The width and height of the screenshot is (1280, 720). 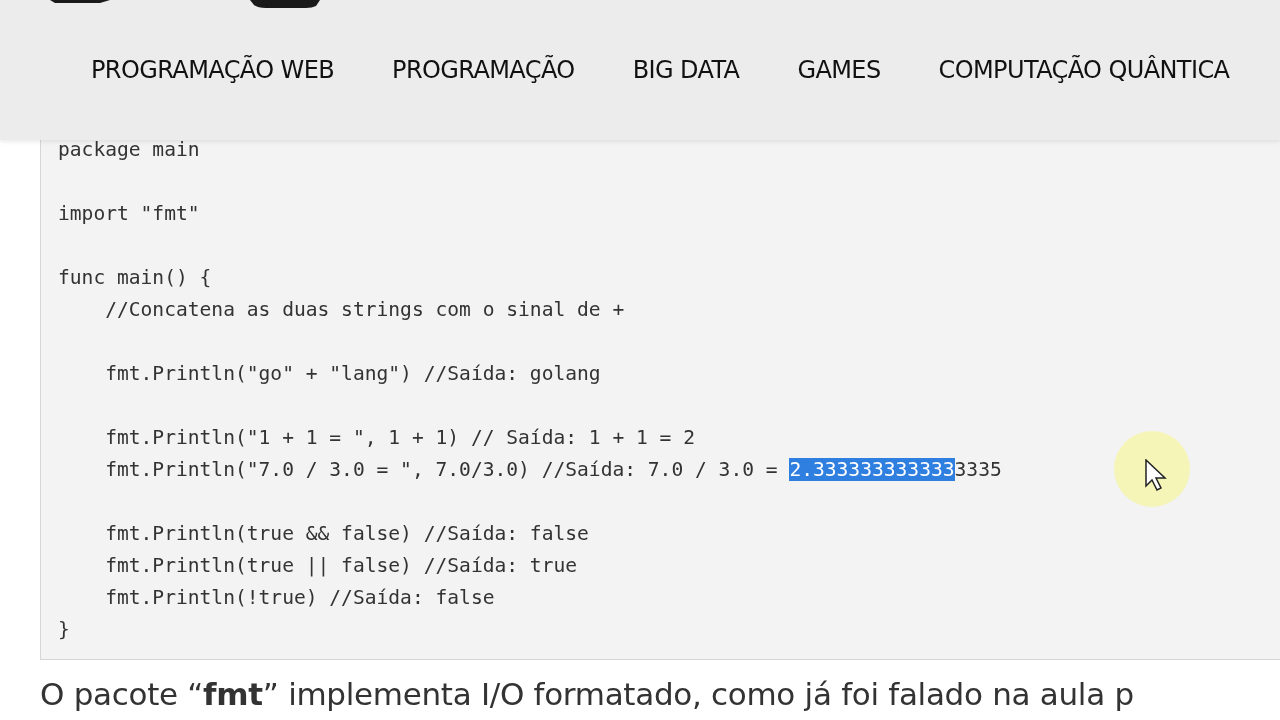 I want to click on paragraph-text: O pacote “fmt” implementa I/O formatado, como já foi falado na aula p, so click(x=587, y=694).